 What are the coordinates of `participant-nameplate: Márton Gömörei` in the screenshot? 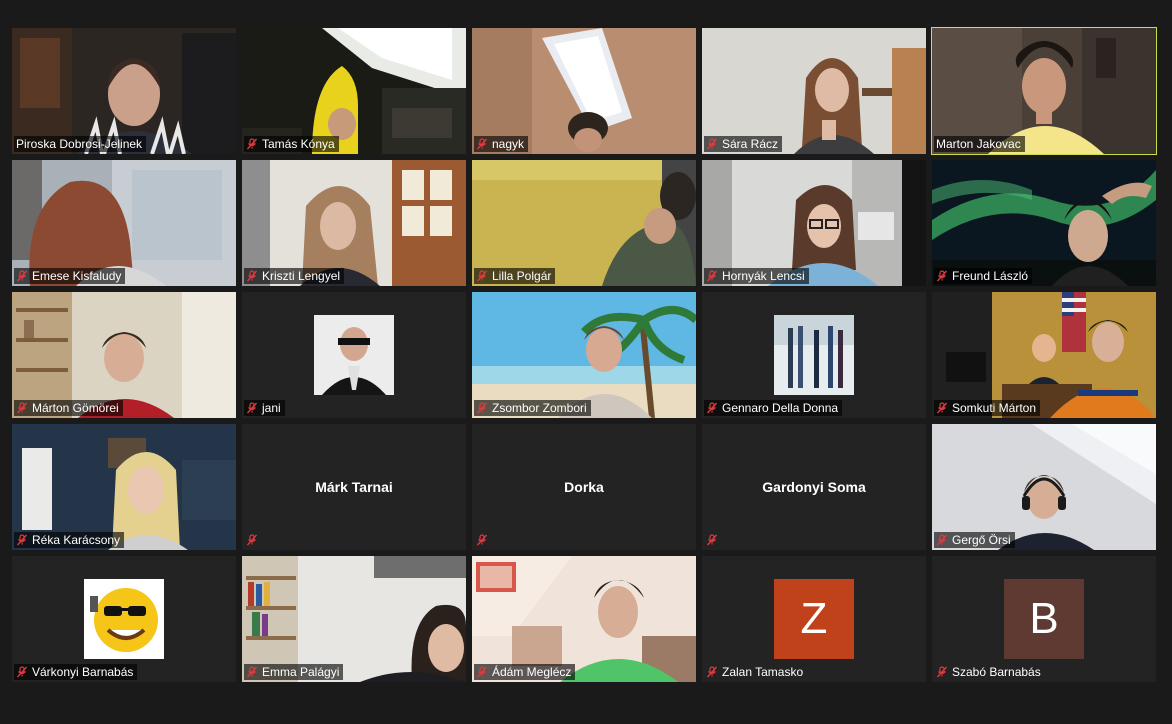 It's located at (68, 408).